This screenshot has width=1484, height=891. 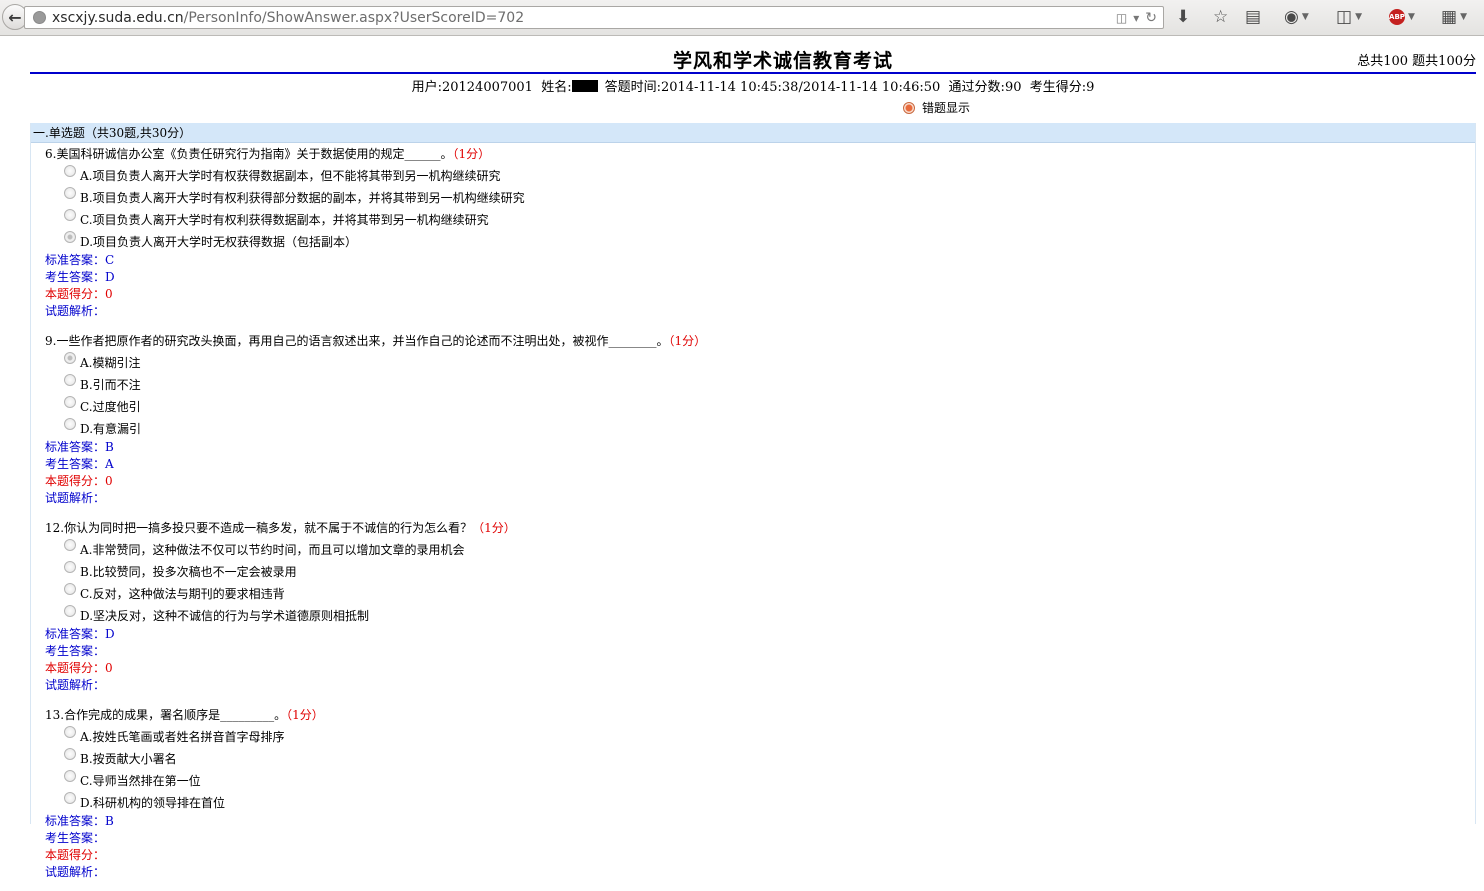 What do you see at coordinates (760, 593) in the screenshot?
I see `answer-option: C.反对，这种做法与期刊的要求相违背` at bounding box center [760, 593].